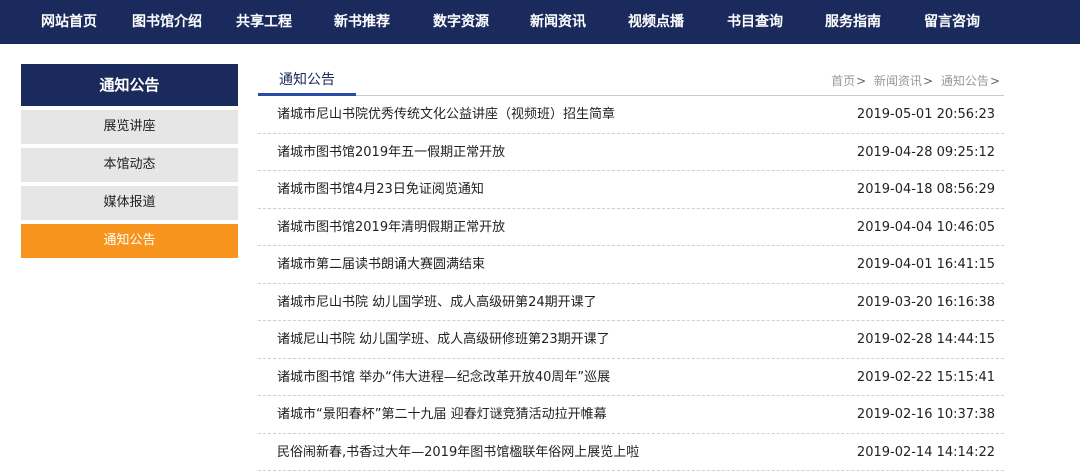  What do you see at coordinates (446, 114) in the screenshot?
I see `news-title-link: 诸城市尼山书院优秀传统文化公益讲座（视频班）招生简章` at bounding box center [446, 114].